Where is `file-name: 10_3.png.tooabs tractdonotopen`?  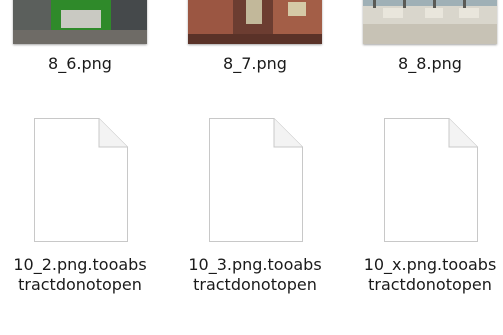
file-name: 10_3.png.tooabs tractdonotopen is located at coordinates (255, 274).